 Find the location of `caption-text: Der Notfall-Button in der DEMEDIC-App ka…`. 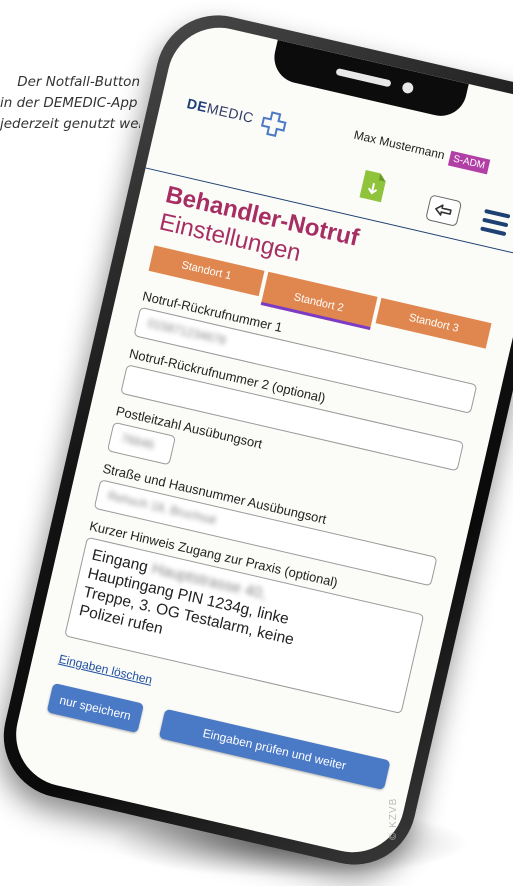

caption-text: Der Notfall-Button in der DEMEDIC-App ka… is located at coordinates (70, 103).